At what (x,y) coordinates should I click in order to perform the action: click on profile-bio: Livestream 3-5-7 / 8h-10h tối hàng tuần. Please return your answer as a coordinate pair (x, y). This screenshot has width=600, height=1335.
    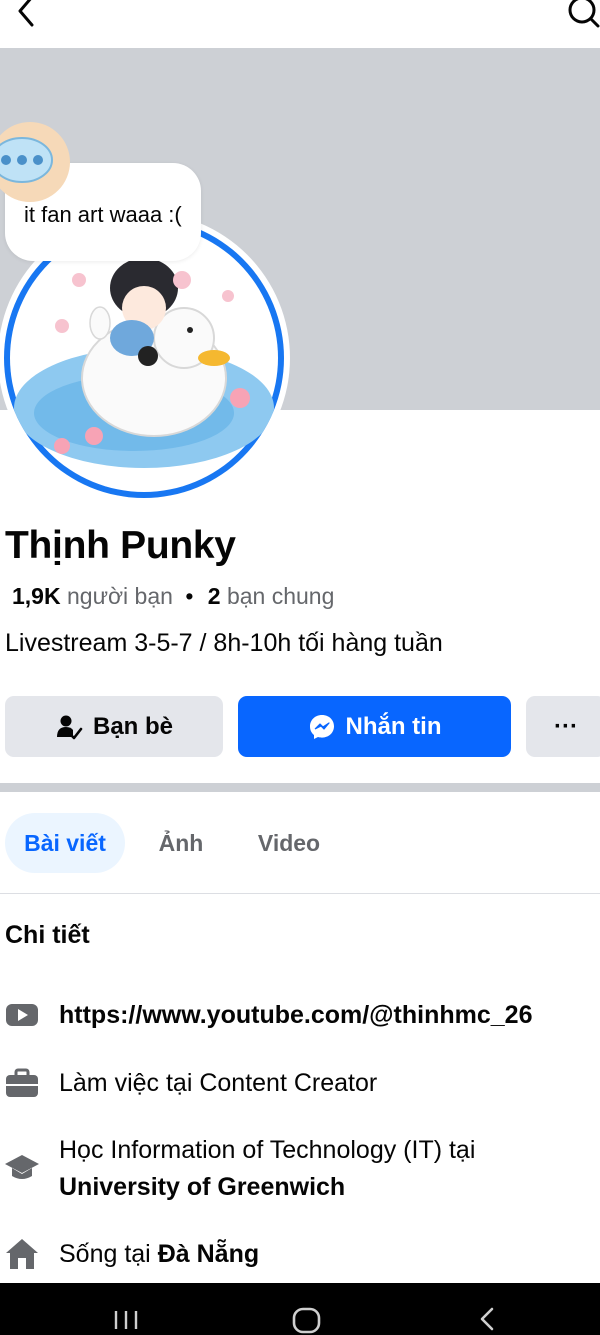
    Looking at the image, I should click on (224, 643).